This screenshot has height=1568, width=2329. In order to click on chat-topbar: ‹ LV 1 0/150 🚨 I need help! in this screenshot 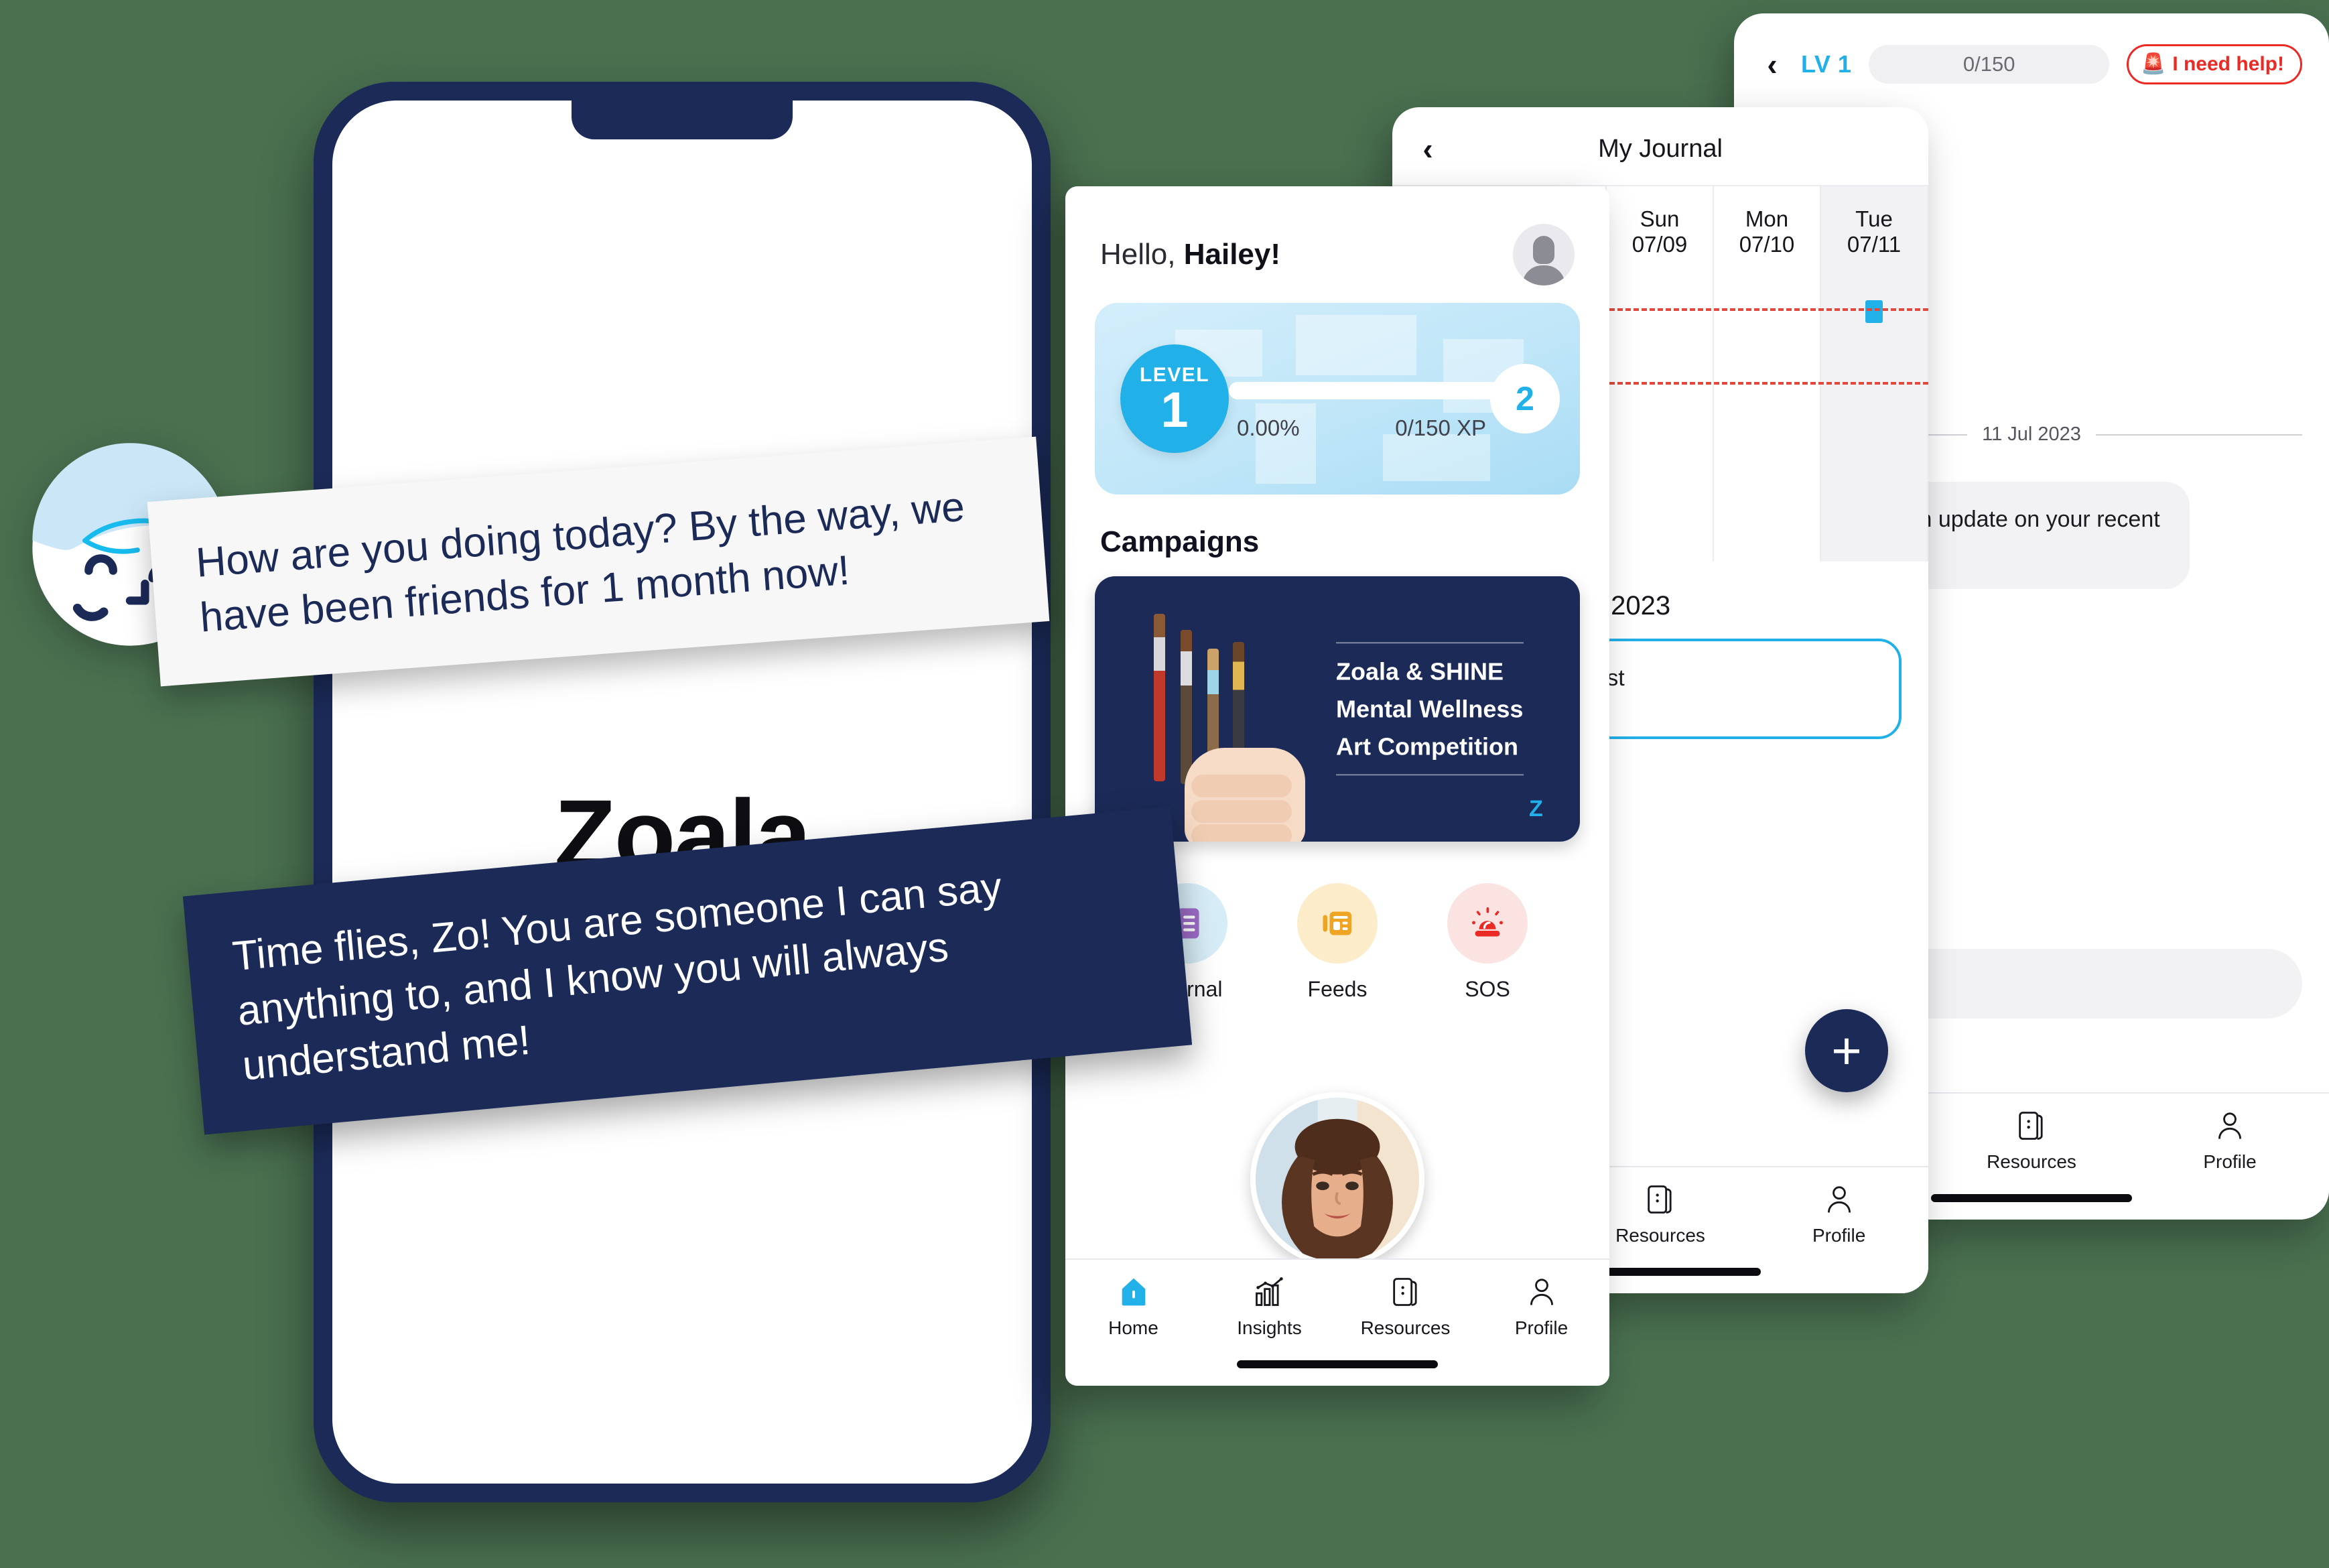, I will do `click(2031, 57)`.